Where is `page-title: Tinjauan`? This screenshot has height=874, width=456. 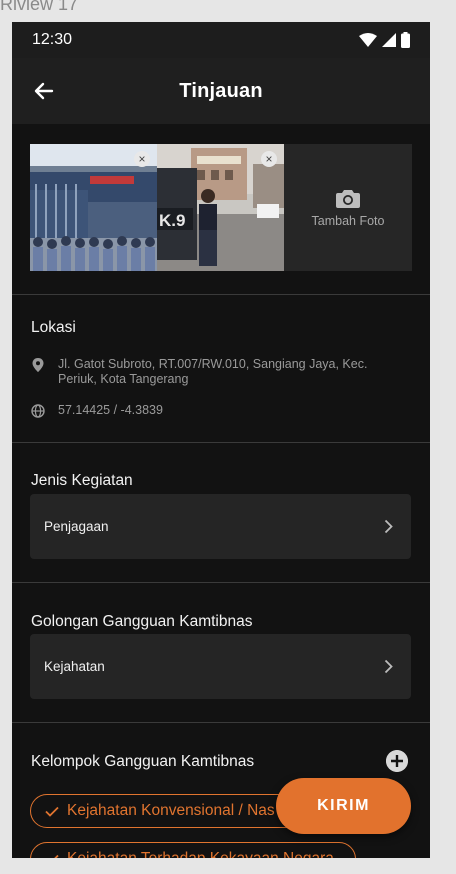 page-title: Tinjauan is located at coordinates (221, 90).